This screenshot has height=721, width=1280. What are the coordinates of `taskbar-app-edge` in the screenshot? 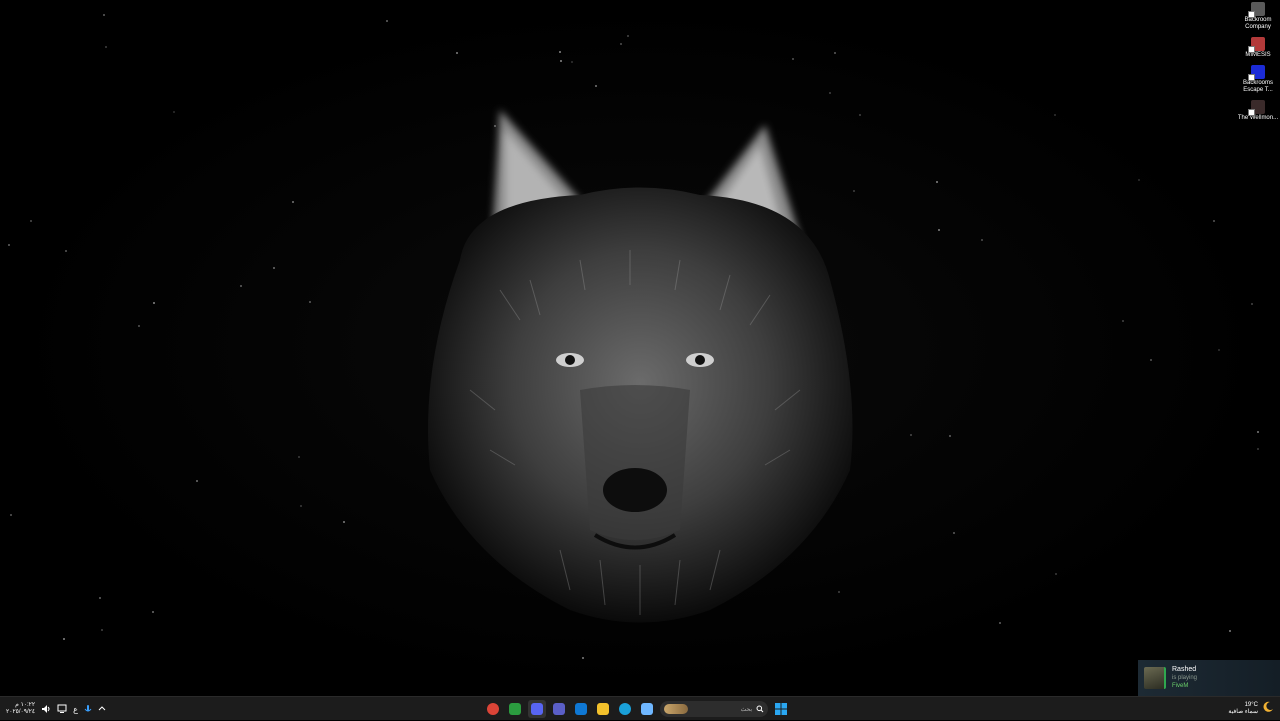 It's located at (625, 709).